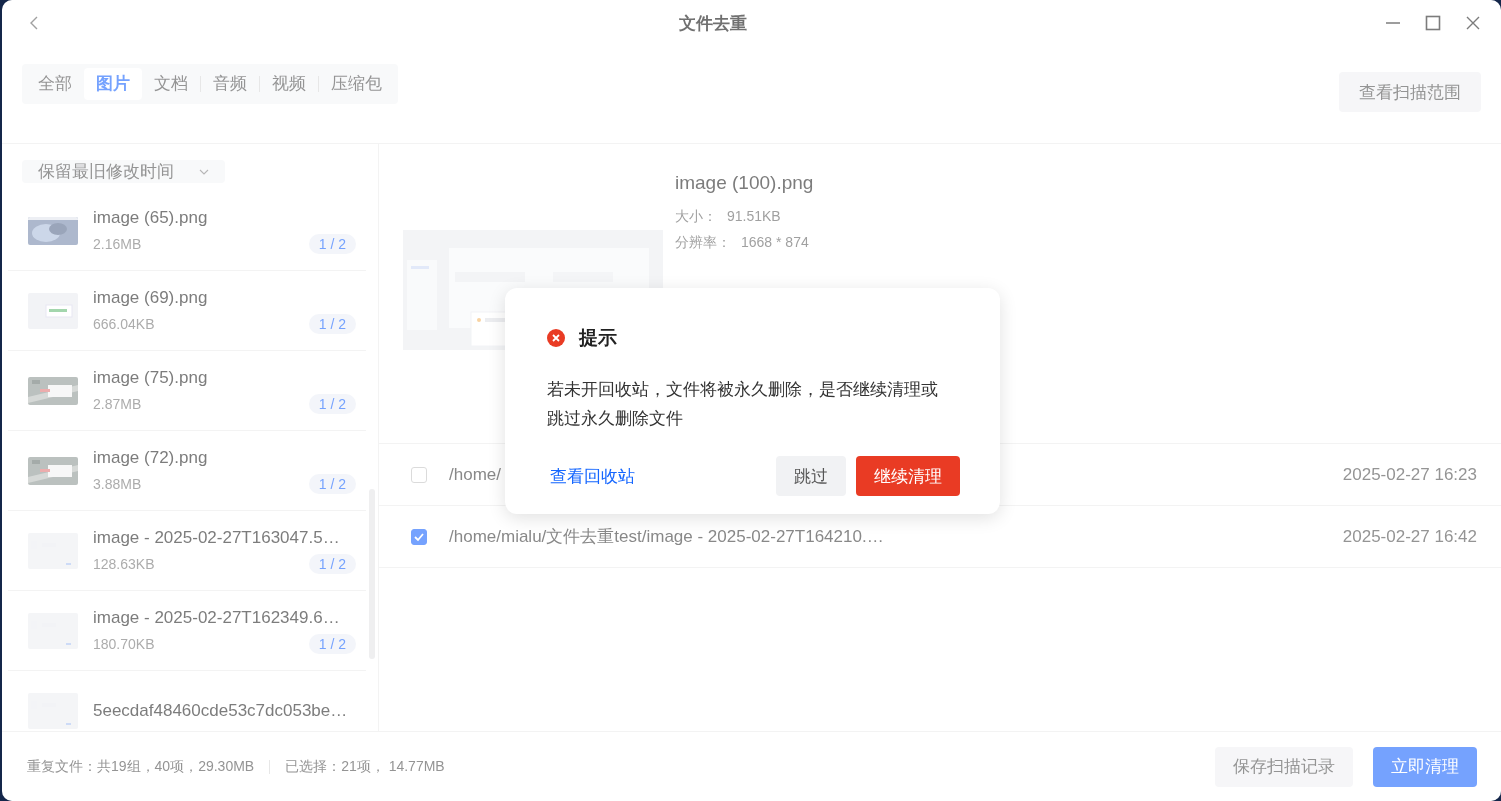  I want to click on save-record-button: 保存扫描记录, so click(1284, 766).